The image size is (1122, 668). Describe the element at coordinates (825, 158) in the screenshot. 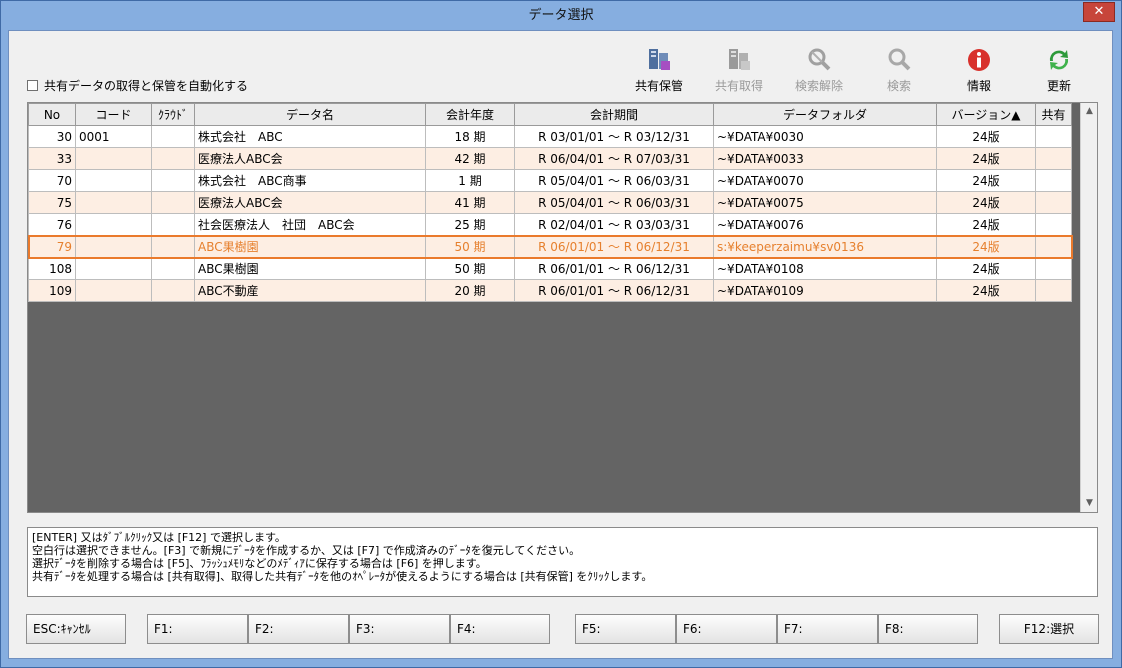

I see `cell-folder: ~¥DATA¥0033` at that location.